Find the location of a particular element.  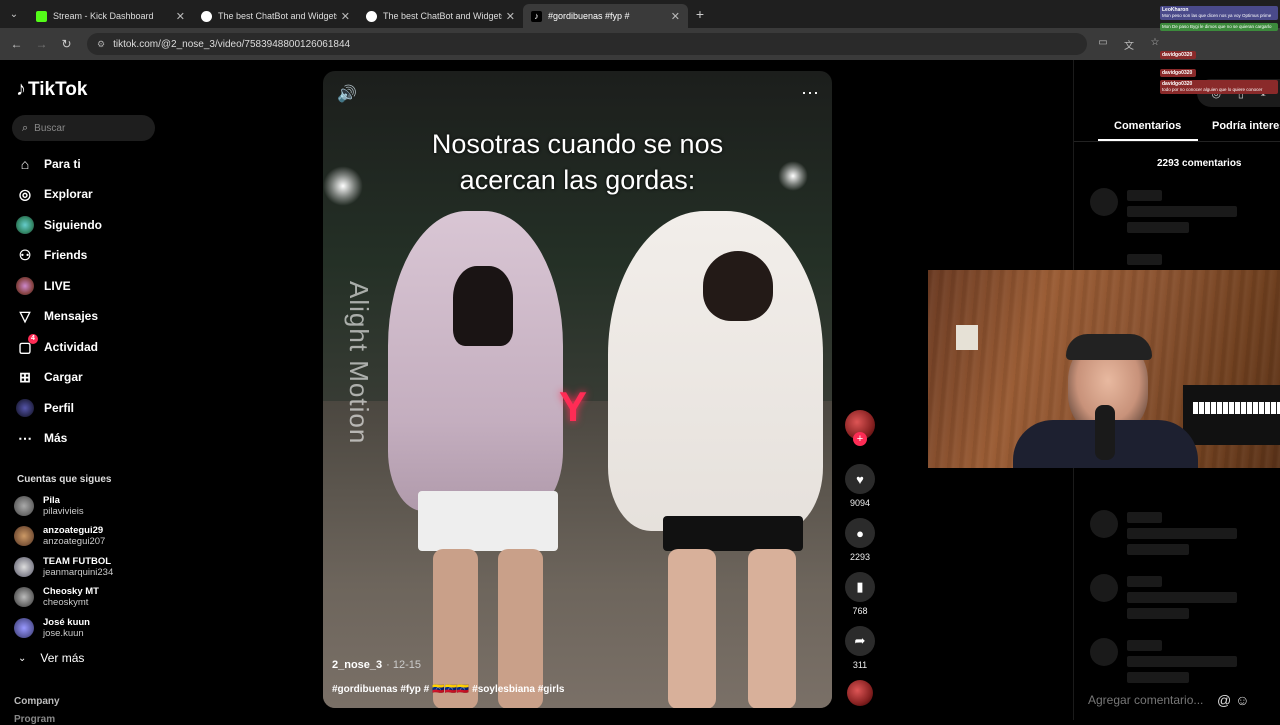

search-input is located at coordinates (84, 128).